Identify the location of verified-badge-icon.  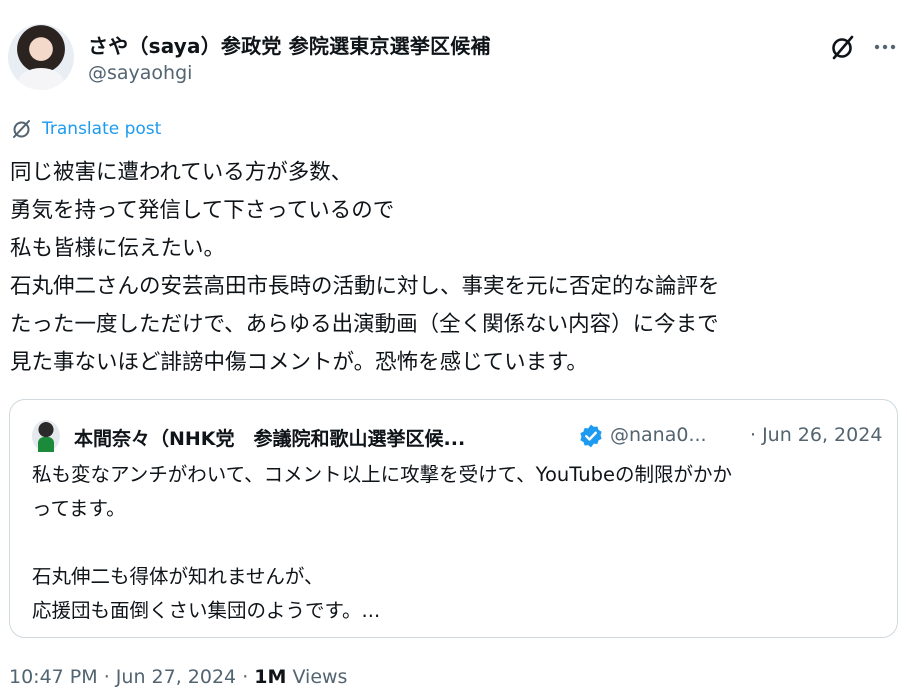
(591, 436).